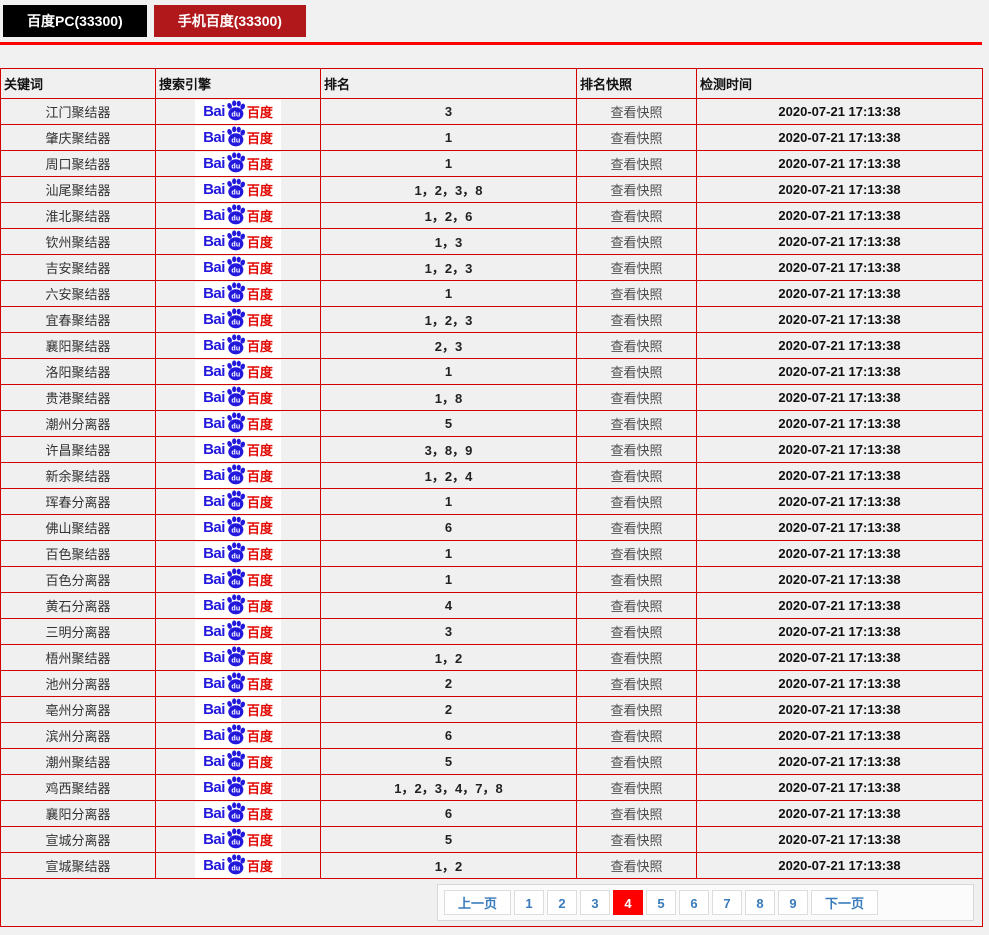 The image size is (989, 935). What do you see at coordinates (844, 902) in the screenshot?
I see `pager-next-button: 下一页` at bounding box center [844, 902].